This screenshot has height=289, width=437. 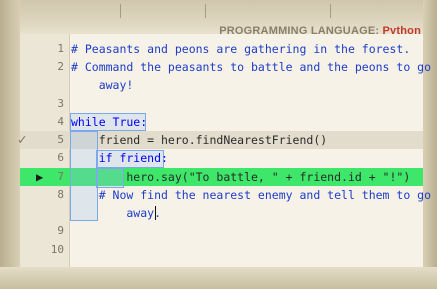 What do you see at coordinates (218, 278) in the screenshot?
I see `bottom-frame` at bounding box center [218, 278].